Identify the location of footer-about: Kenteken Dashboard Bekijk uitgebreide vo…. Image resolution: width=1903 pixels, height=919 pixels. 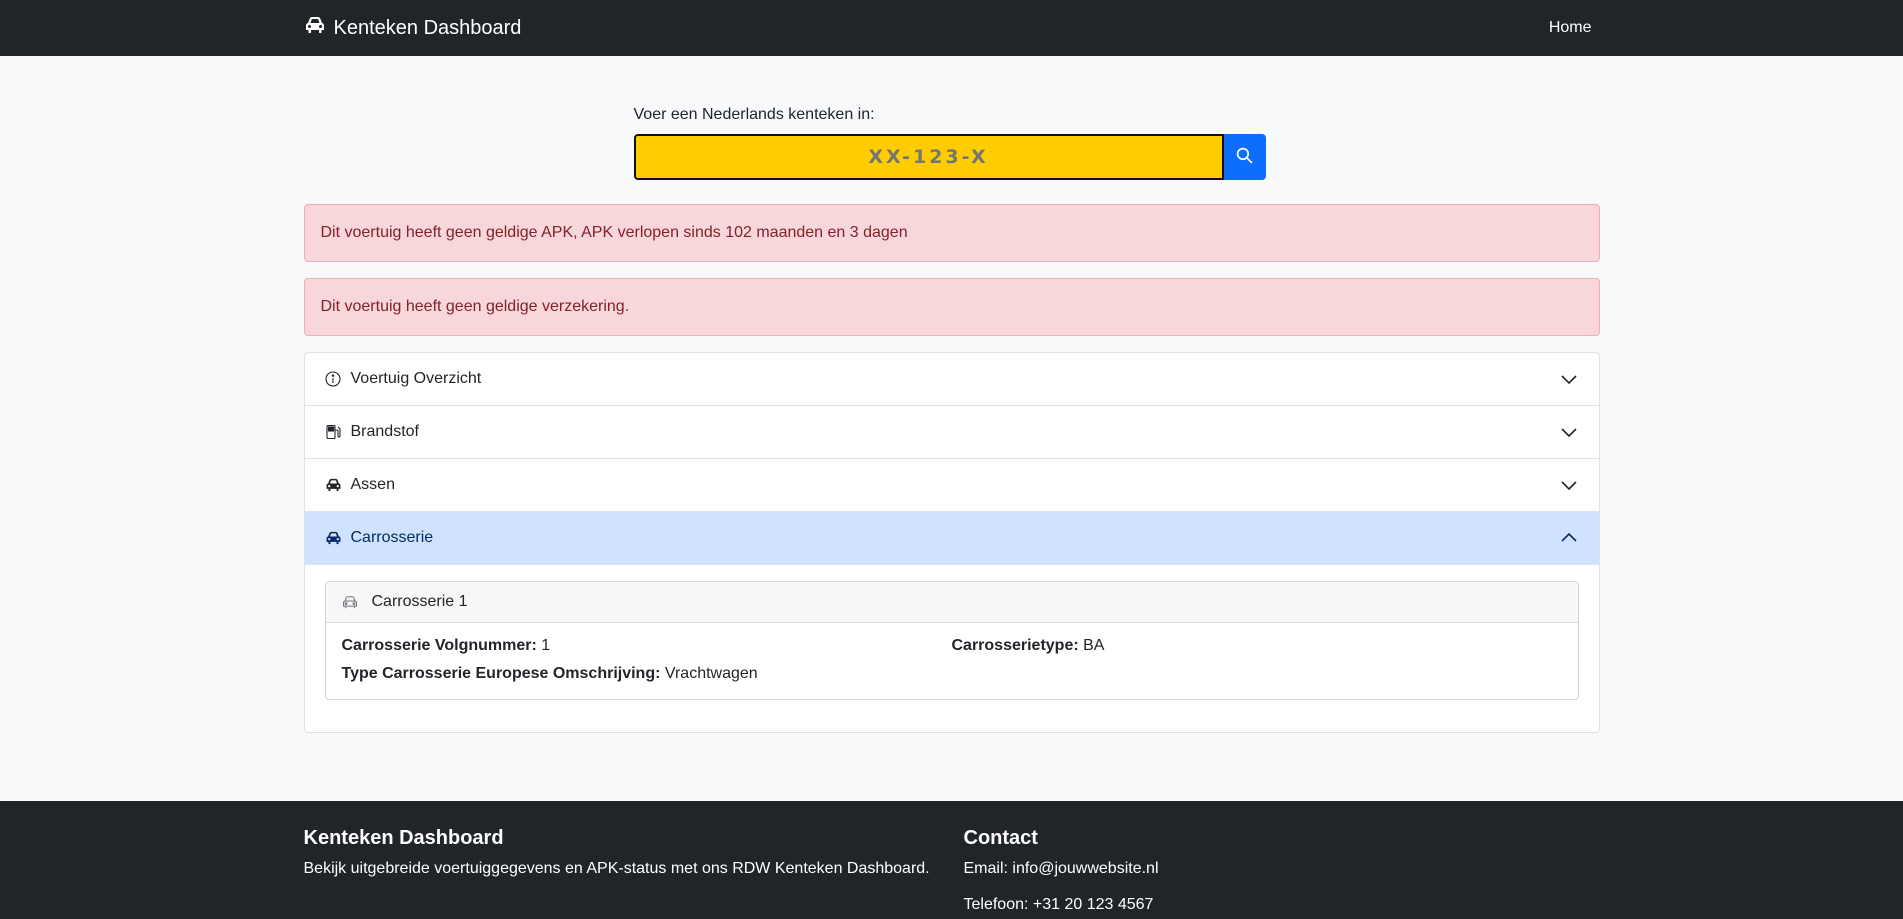
(634, 870).